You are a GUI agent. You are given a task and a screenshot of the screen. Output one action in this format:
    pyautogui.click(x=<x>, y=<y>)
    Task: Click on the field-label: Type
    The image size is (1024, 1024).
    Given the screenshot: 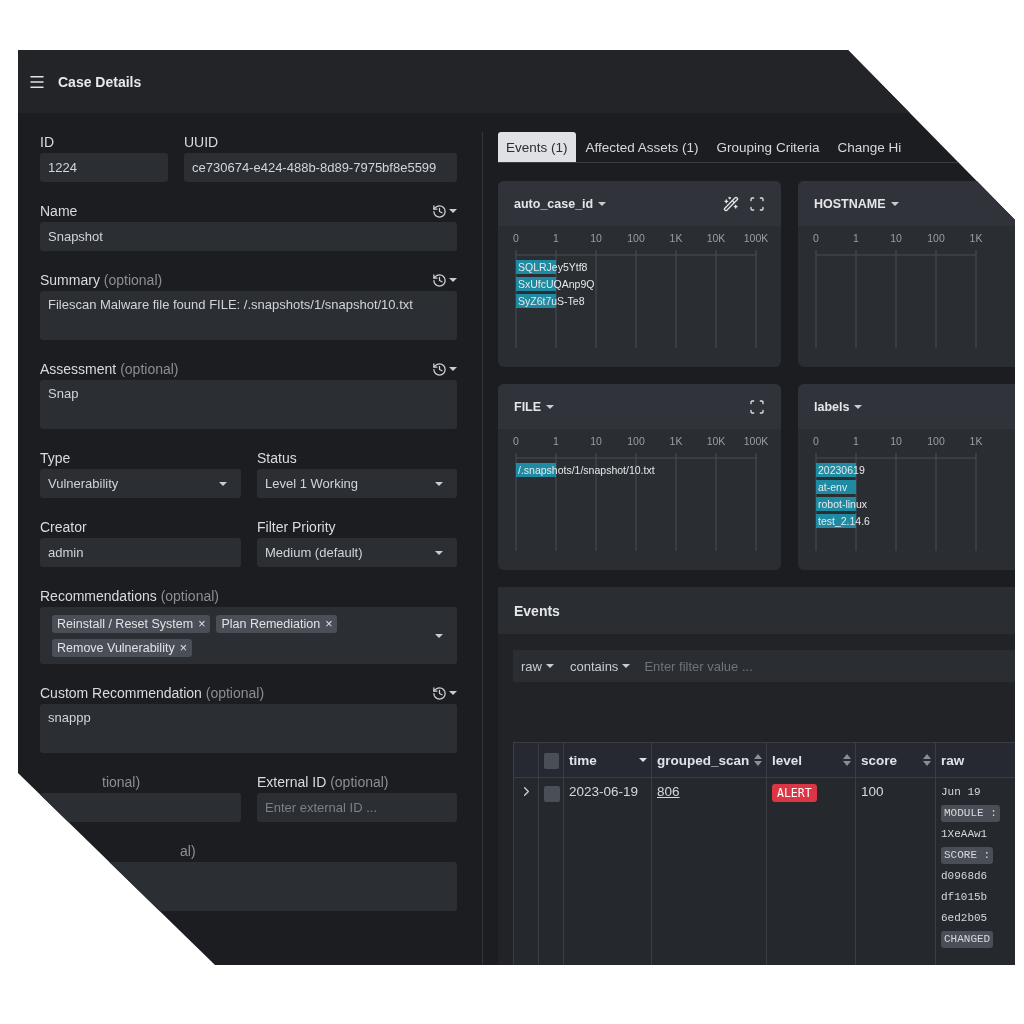 What is the action you would take?
    pyautogui.click(x=55, y=458)
    